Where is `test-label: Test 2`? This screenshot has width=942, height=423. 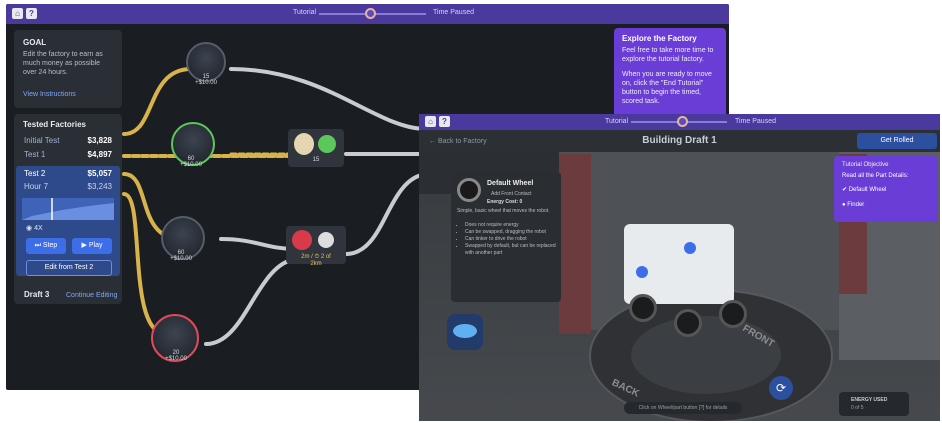
test-label: Test 2 is located at coordinates (35, 173).